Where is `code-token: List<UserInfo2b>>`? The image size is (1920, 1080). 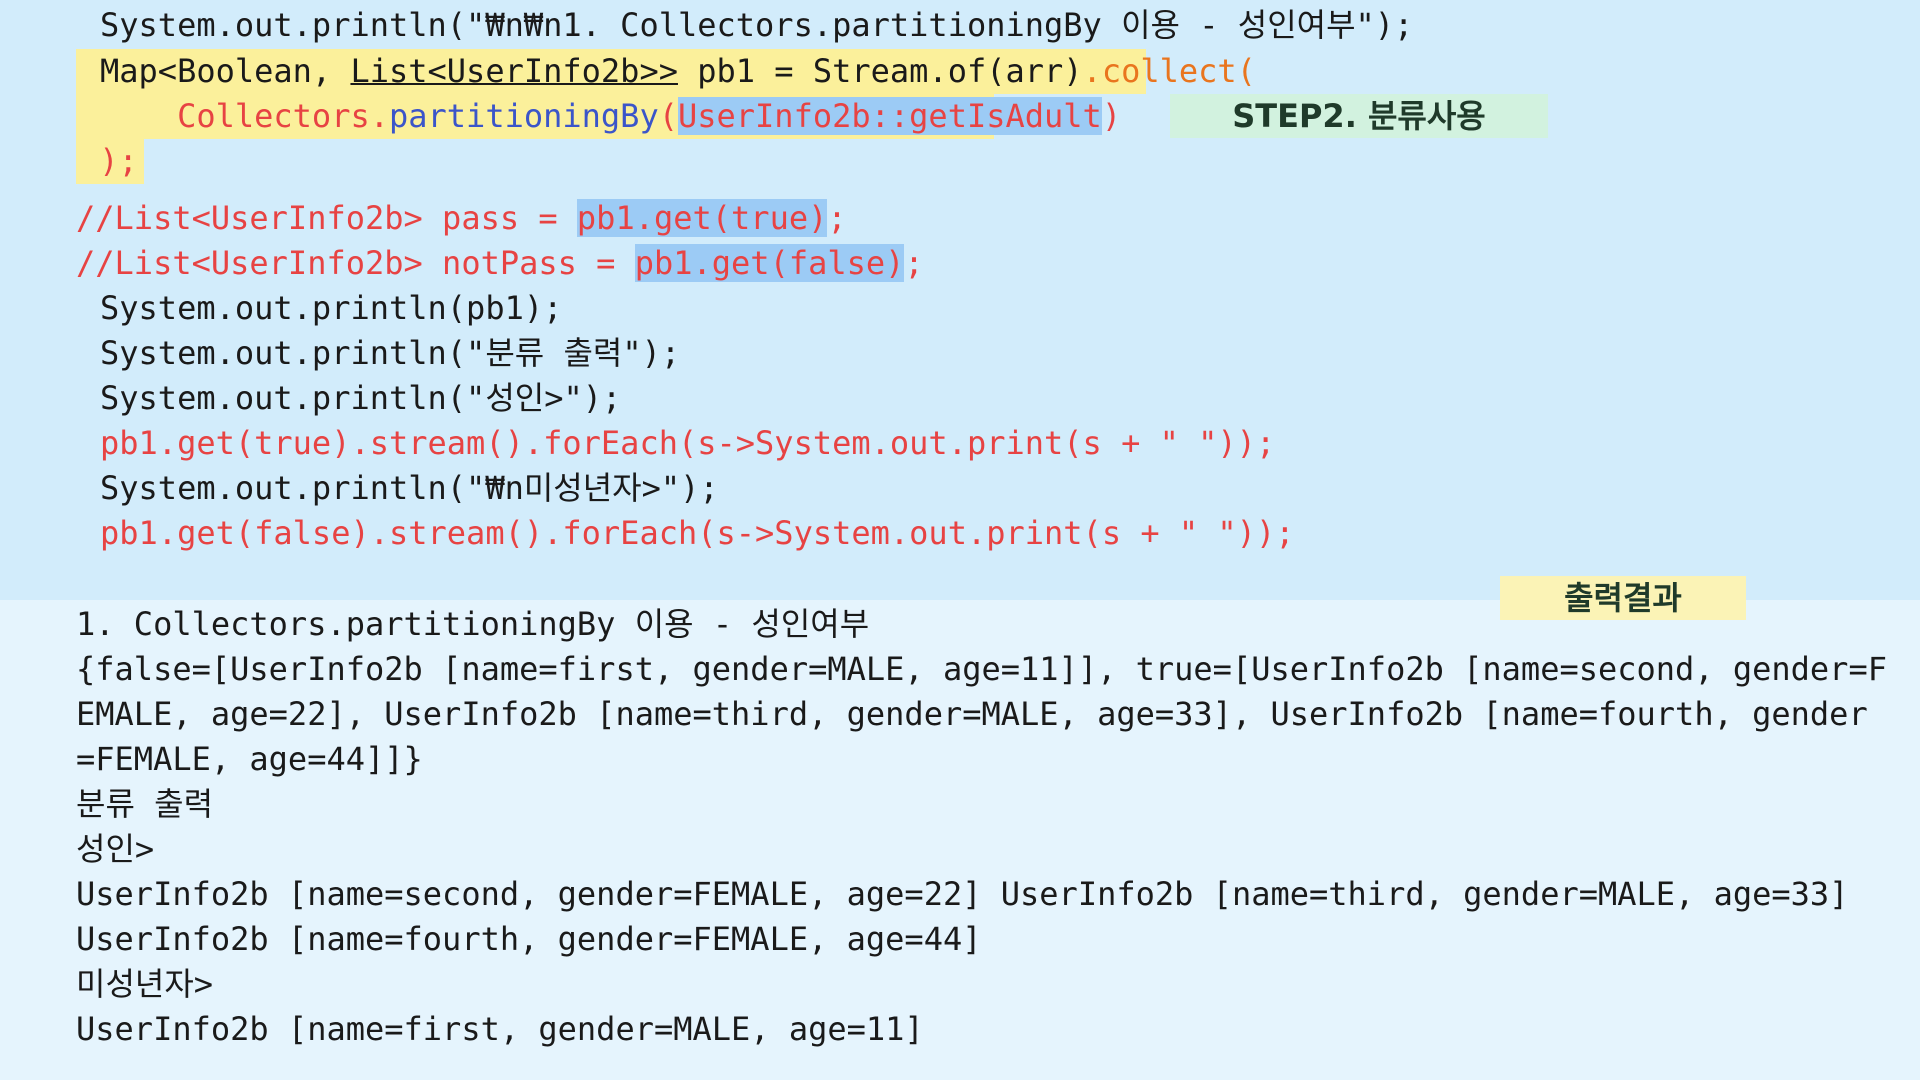
code-token: List<UserInfo2b>> is located at coordinates (514, 71).